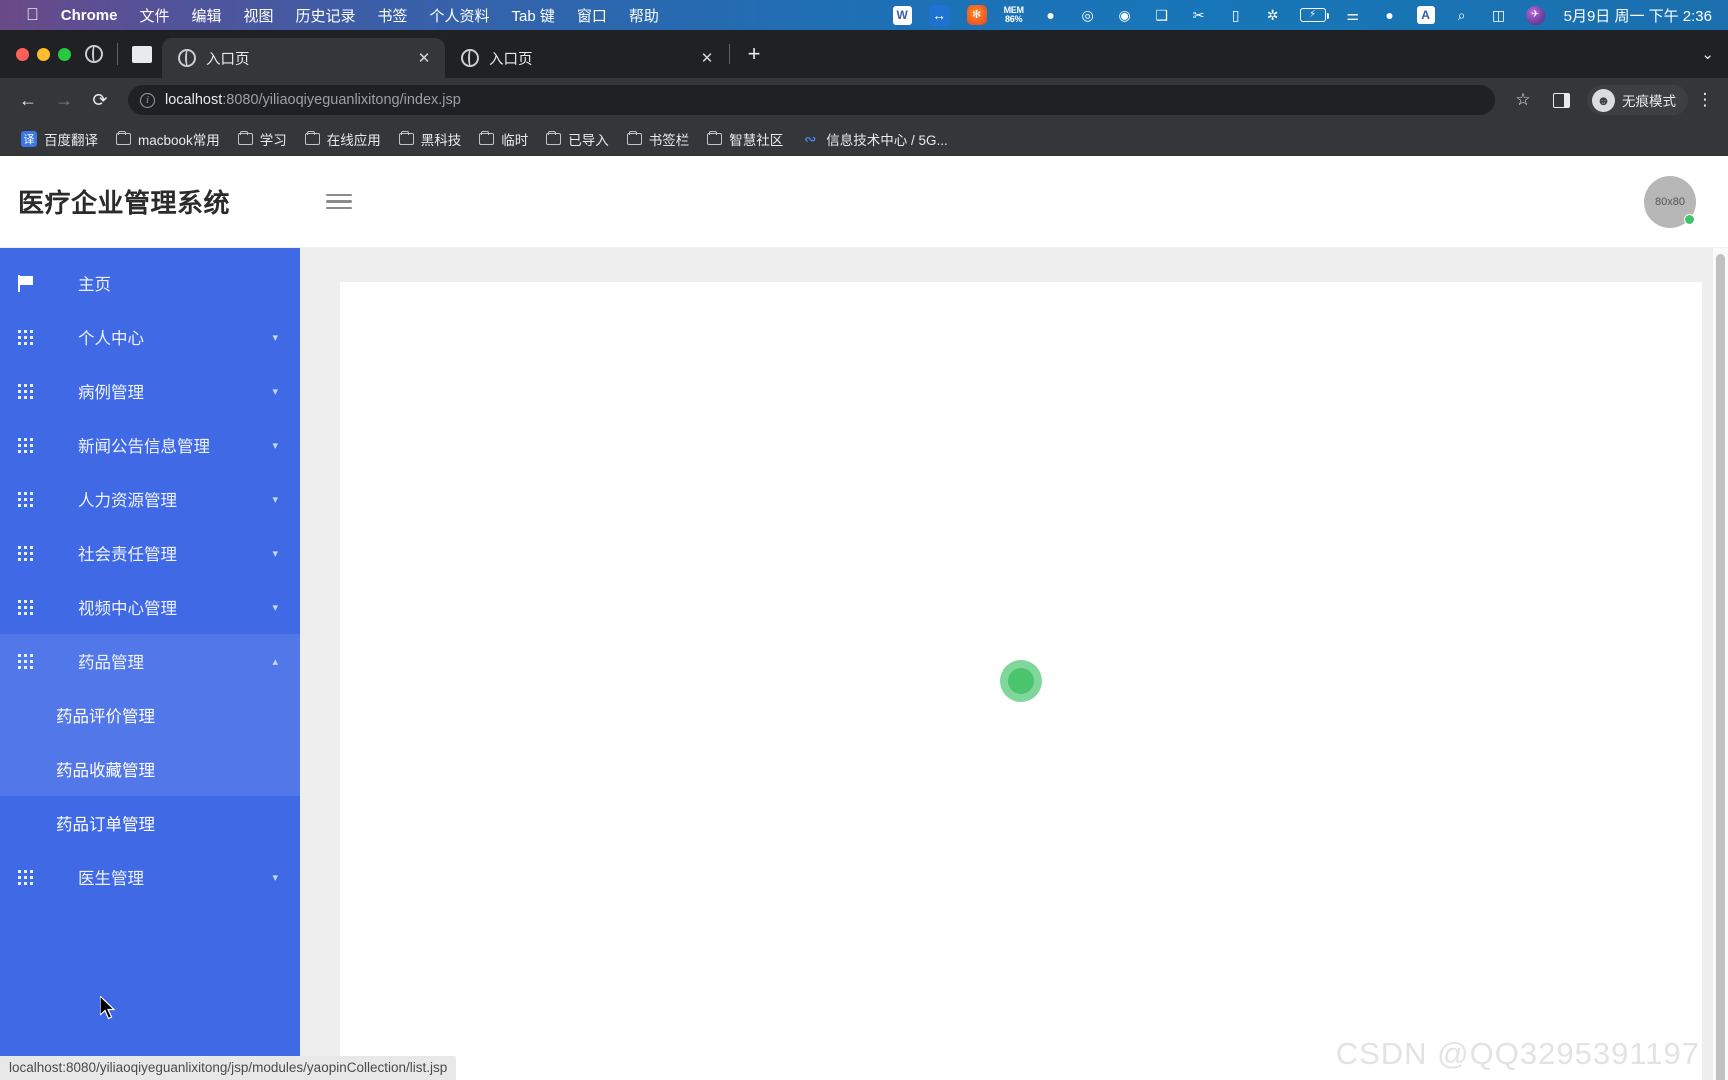  Describe the element at coordinates (150, 715) in the screenshot. I see `sidebar-subitem-drug-review: 药品评价管理` at that location.